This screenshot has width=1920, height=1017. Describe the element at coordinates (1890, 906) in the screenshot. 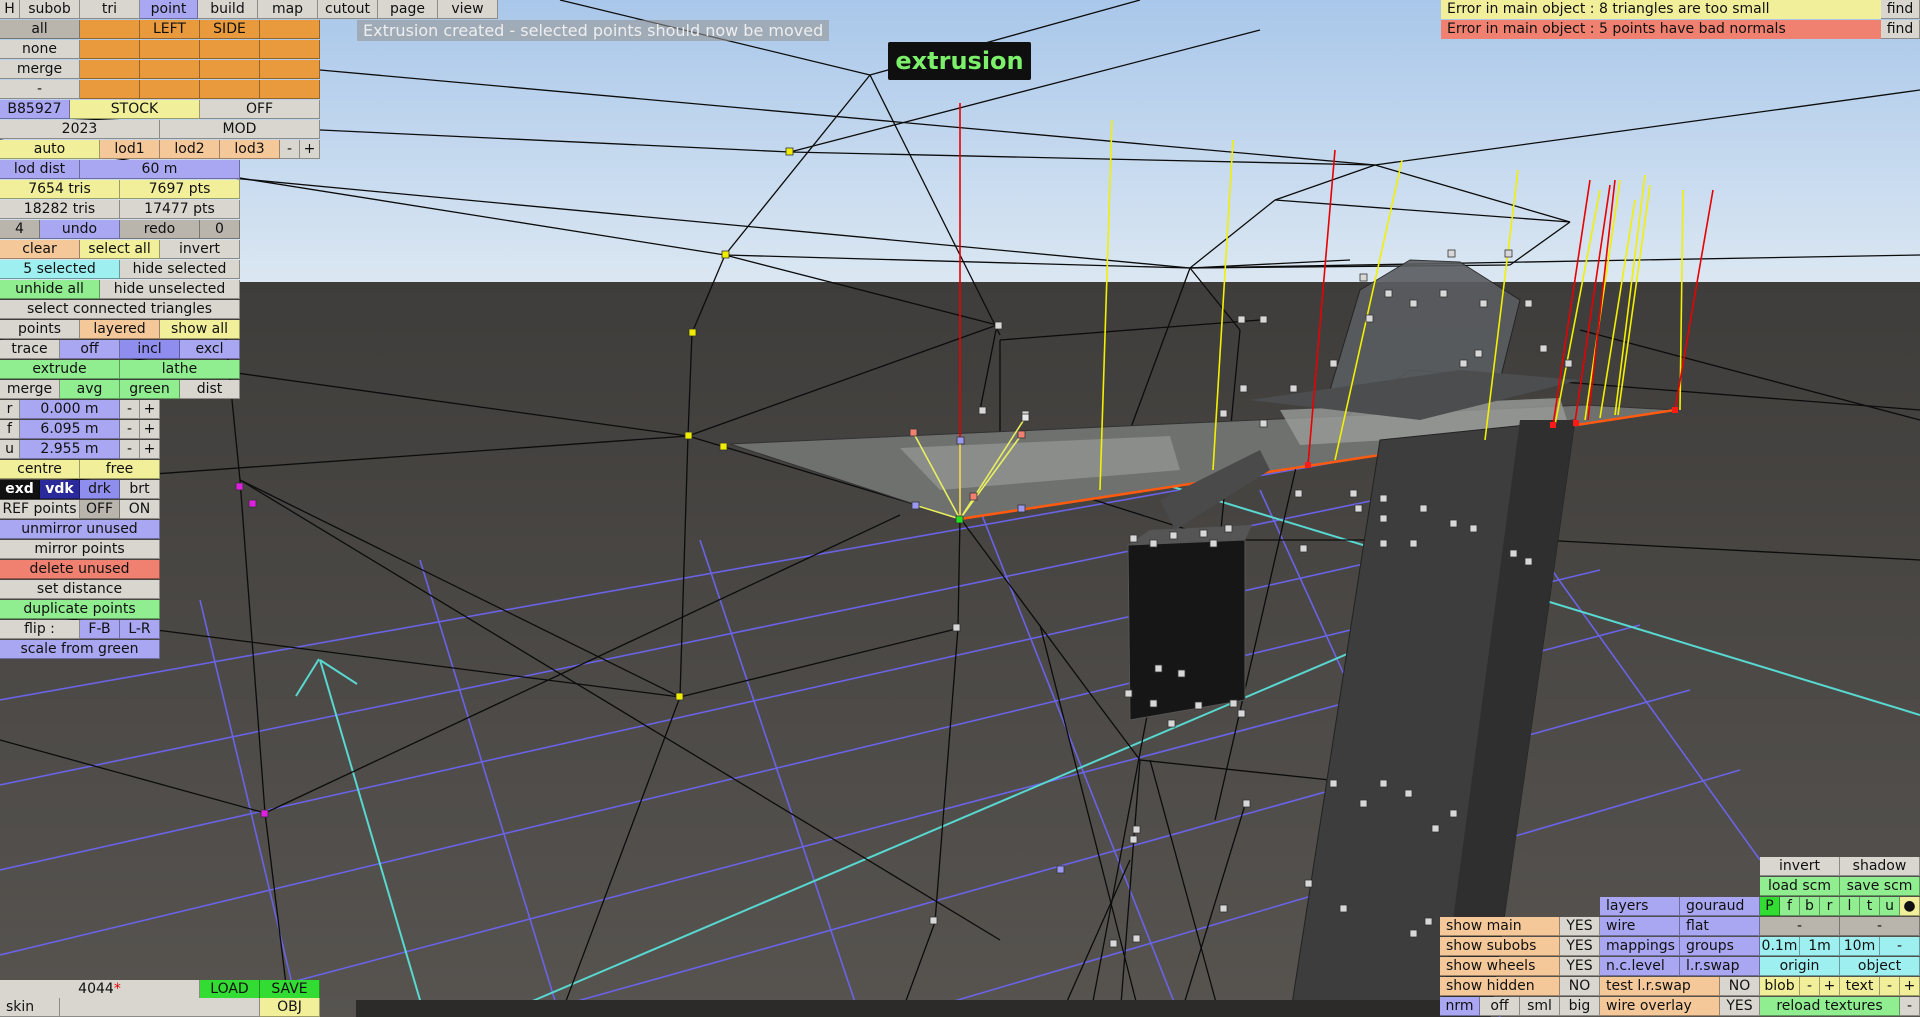

I see `toggle-u: u` at that location.